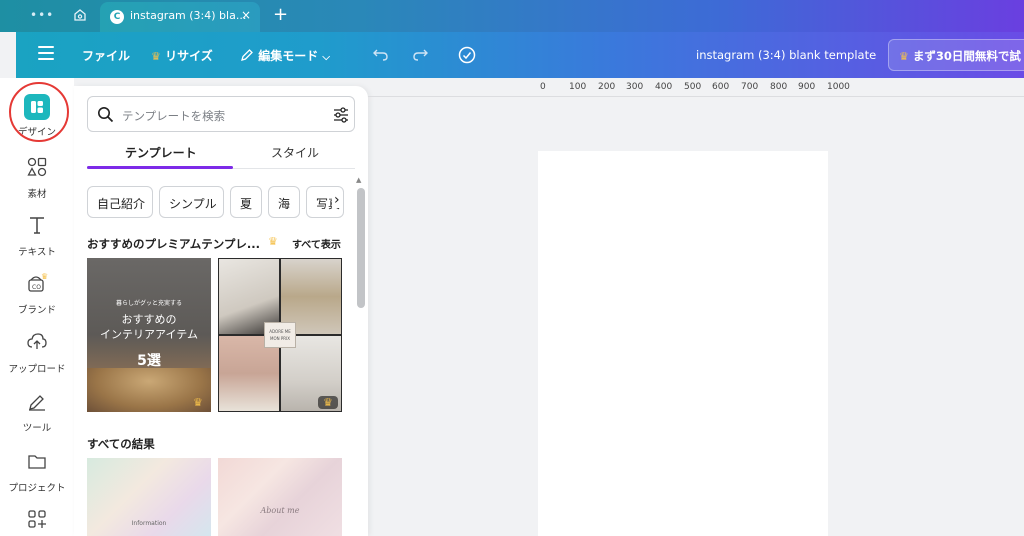  Describe the element at coordinates (37, 167) in the screenshot. I see `elements-icon` at that location.